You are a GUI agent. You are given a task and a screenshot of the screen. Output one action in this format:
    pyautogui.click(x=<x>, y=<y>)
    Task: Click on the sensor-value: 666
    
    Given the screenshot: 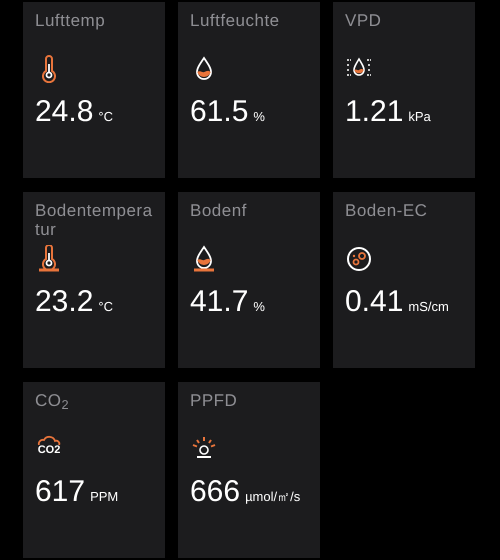 What is the action you would take?
    pyautogui.click(x=215, y=492)
    